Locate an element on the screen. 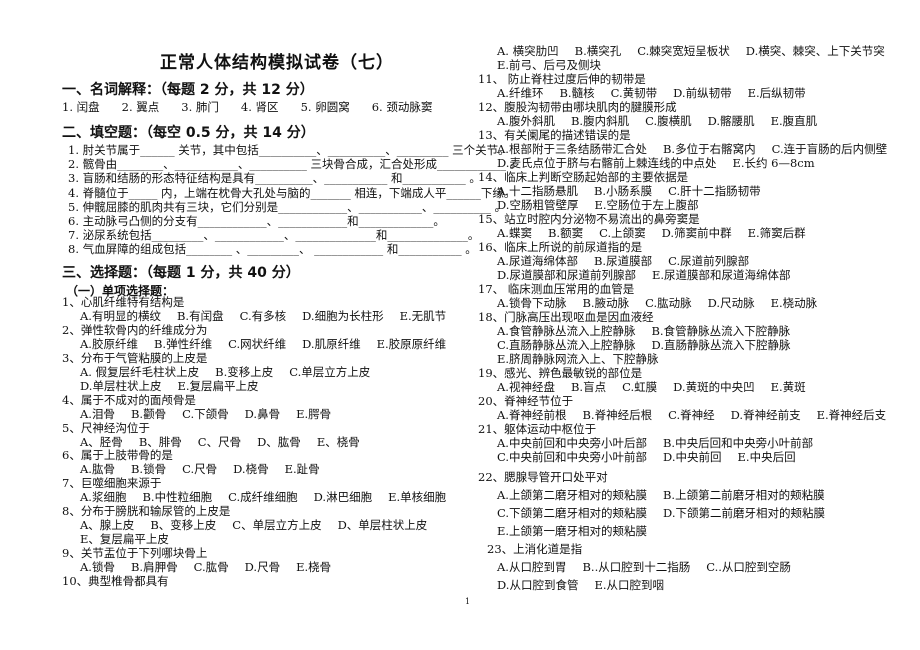 This screenshot has width=920, height=650. option-row: A、腺上皮 B、变移上皮 C、单层立方上皮 D、单层柱状上皮 is located at coordinates (261, 525).